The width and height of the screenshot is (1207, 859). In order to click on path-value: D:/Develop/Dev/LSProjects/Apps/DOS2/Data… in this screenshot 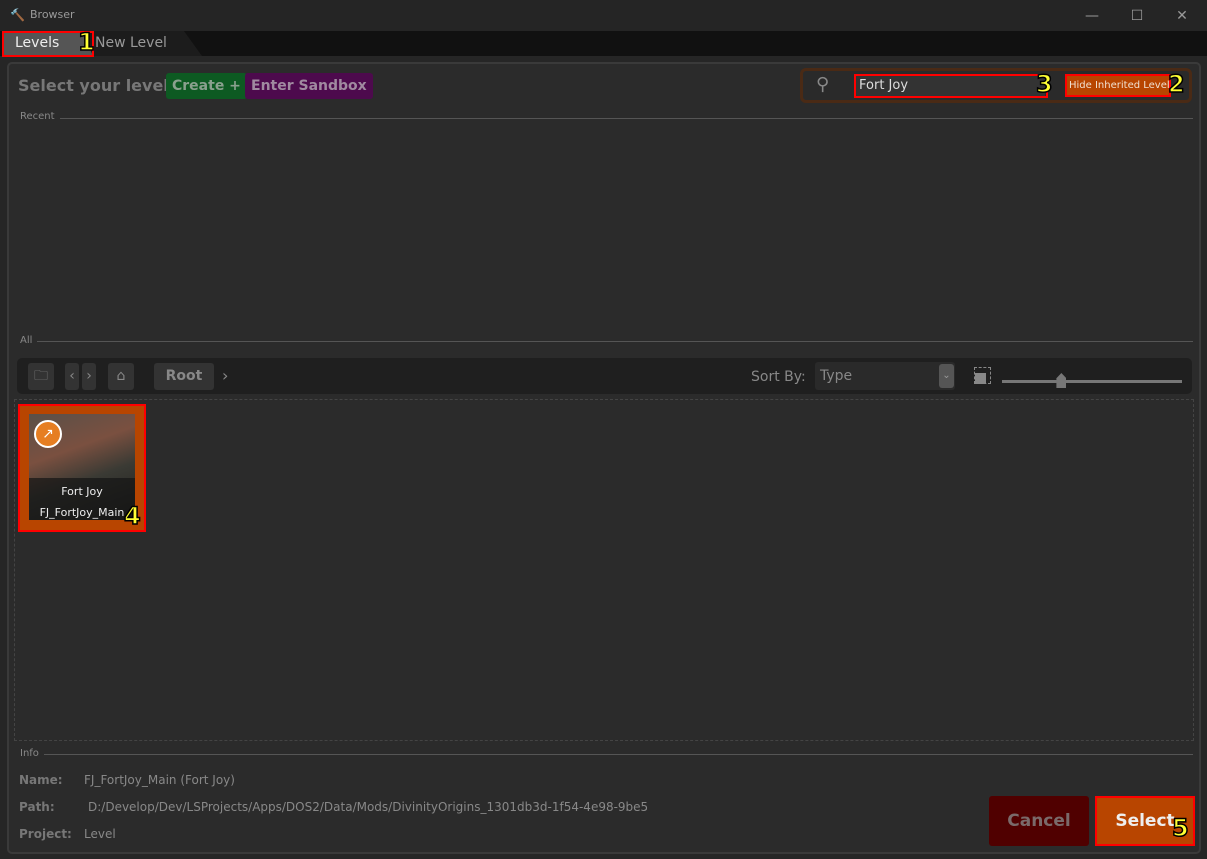, I will do `click(368, 807)`.